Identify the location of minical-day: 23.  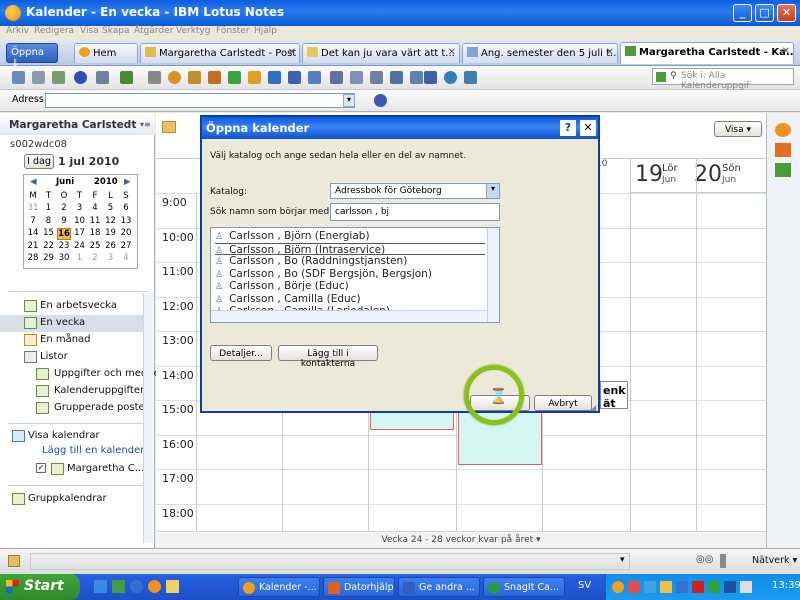
(64, 246).